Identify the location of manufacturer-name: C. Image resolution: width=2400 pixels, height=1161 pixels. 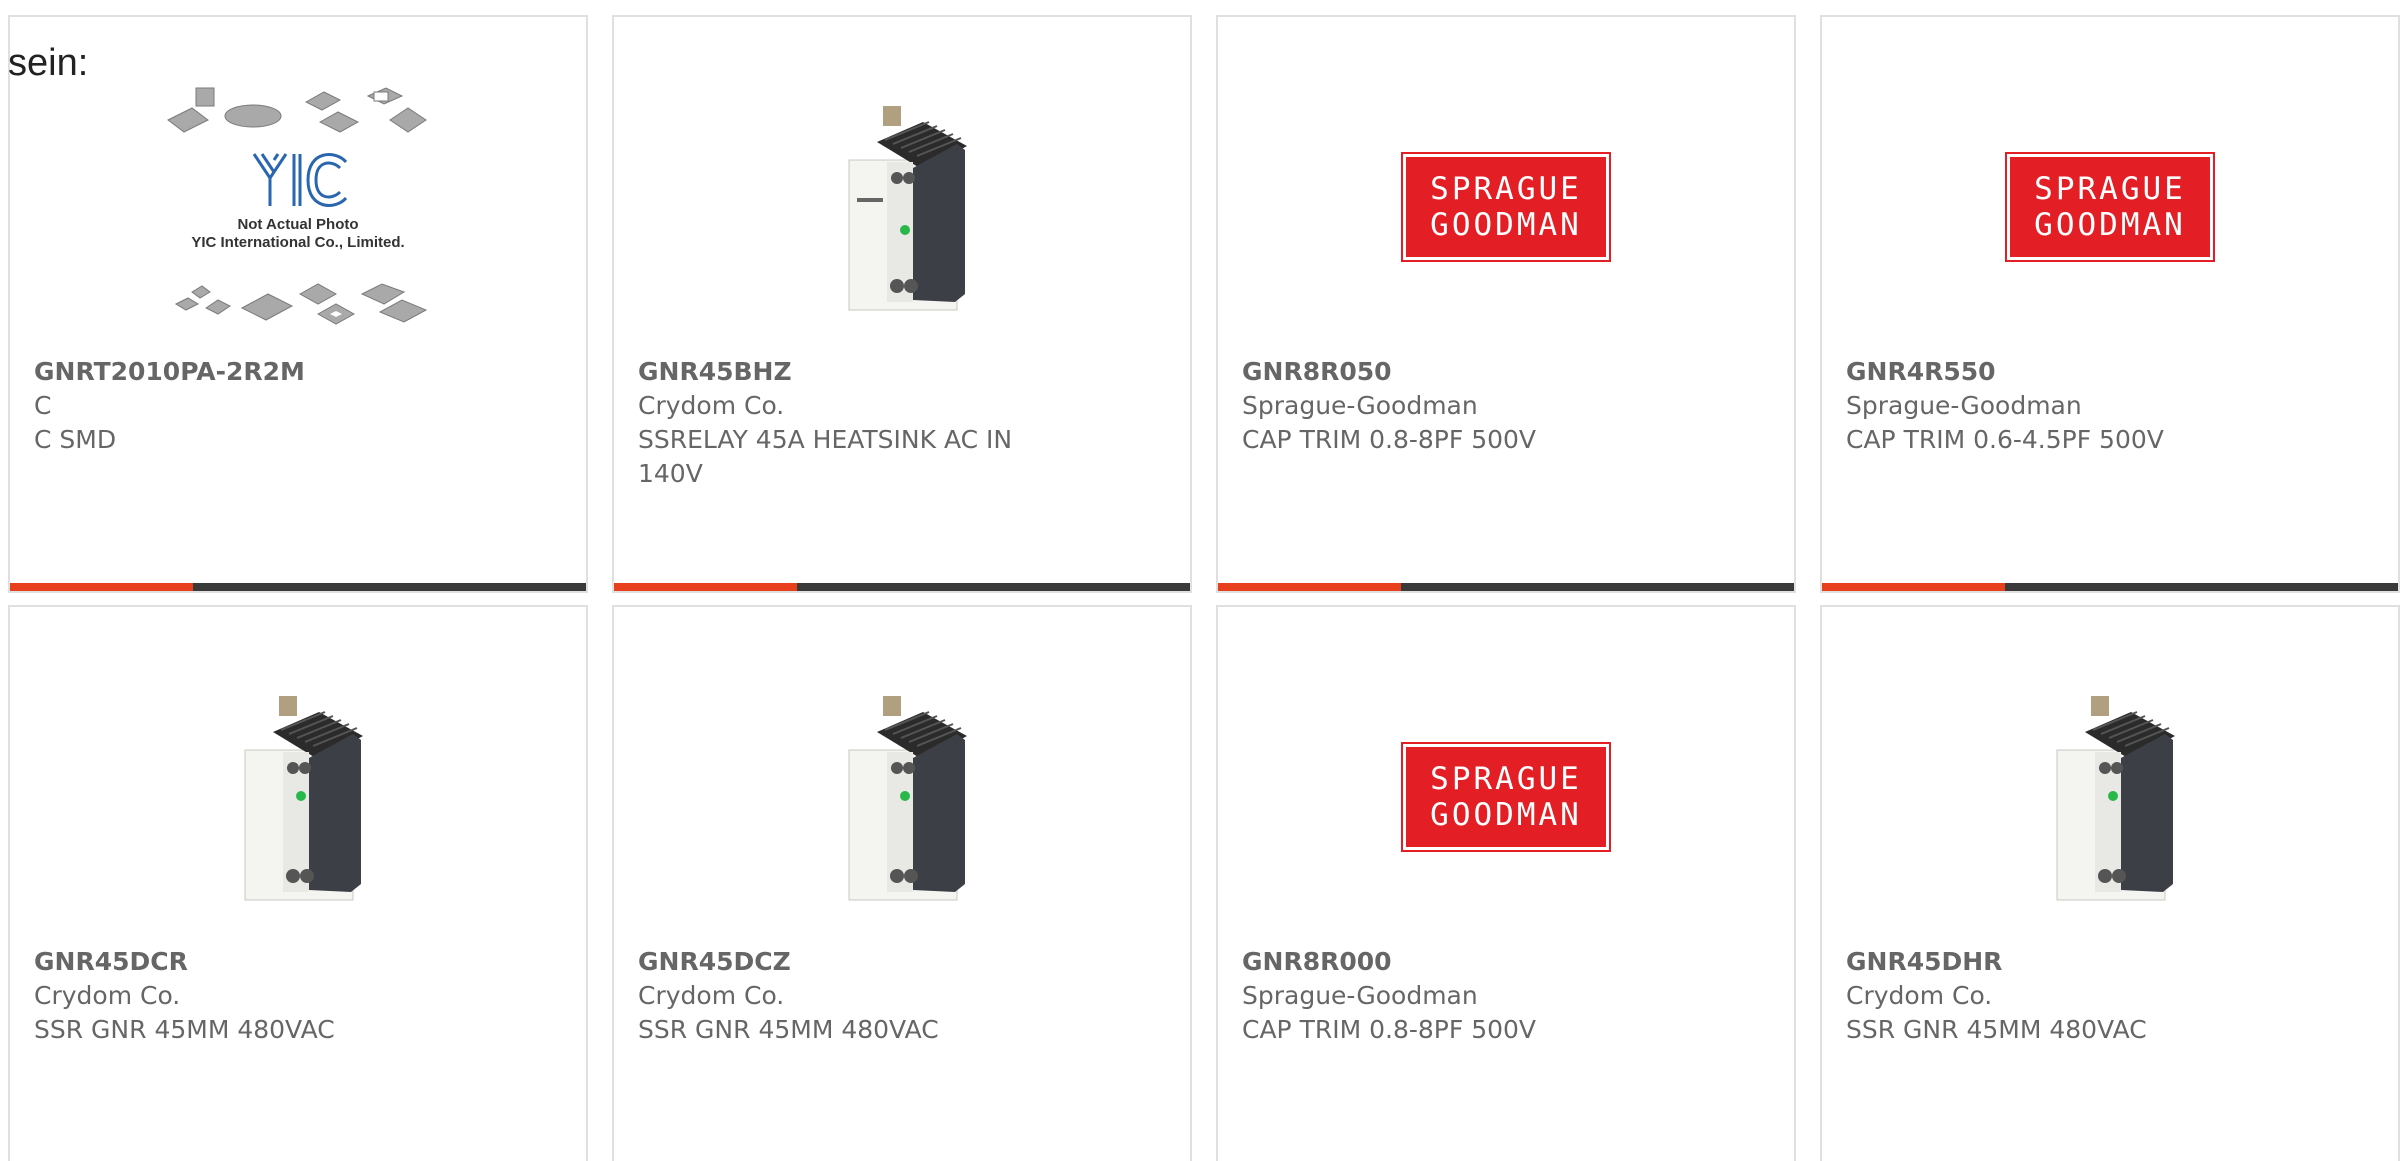
(43, 405).